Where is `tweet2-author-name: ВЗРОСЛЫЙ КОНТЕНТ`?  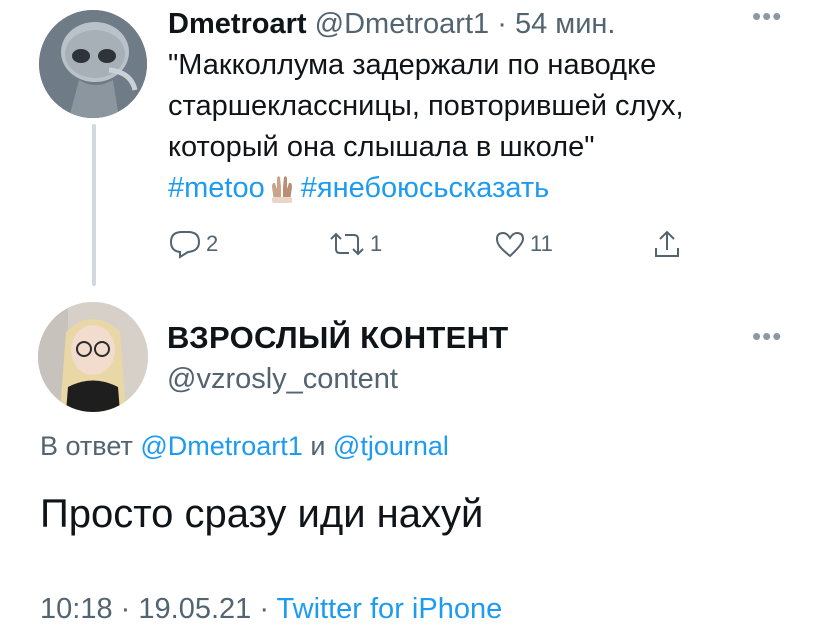 tweet2-author-name: ВЗРОСЛЫЙ КОНТЕНТ is located at coordinates (338, 338).